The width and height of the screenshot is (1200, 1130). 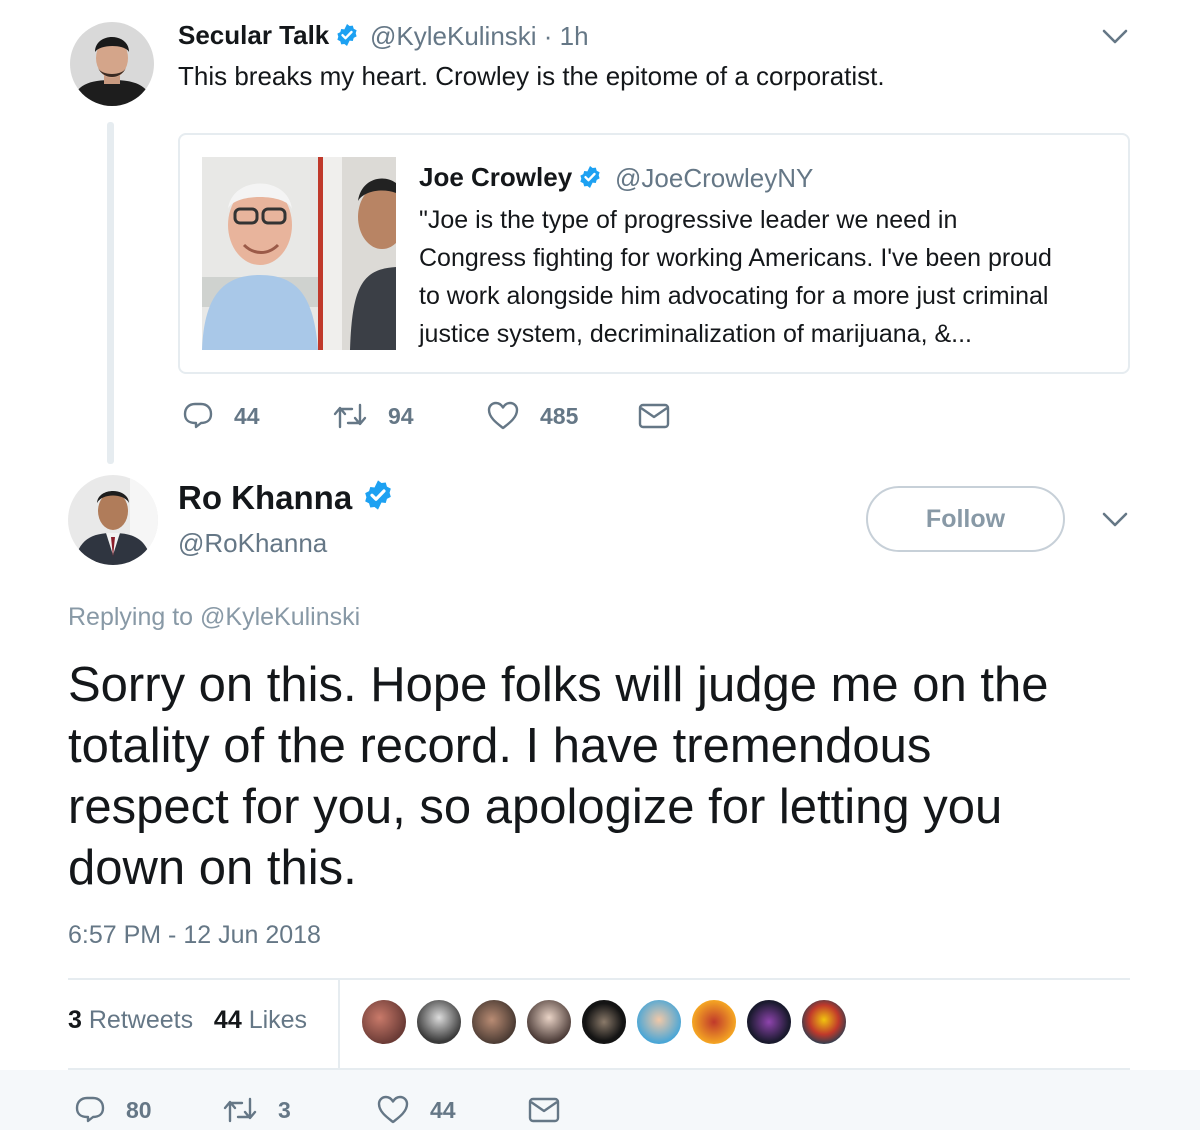 I want to click on likes-stat: 44 Likes, so click(x=260, y=1020).